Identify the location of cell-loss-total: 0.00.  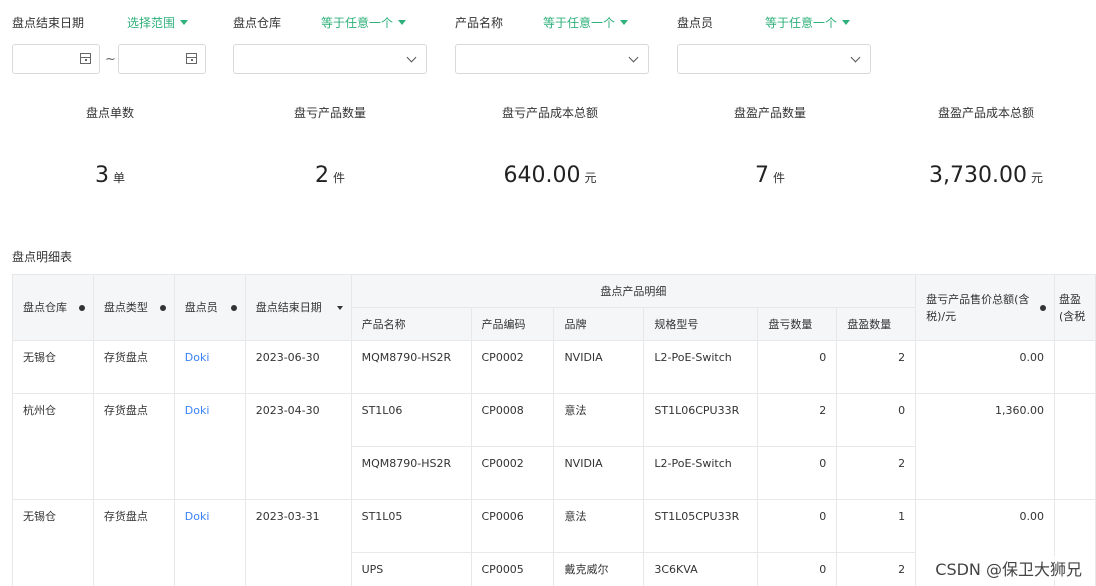
(985, 367).